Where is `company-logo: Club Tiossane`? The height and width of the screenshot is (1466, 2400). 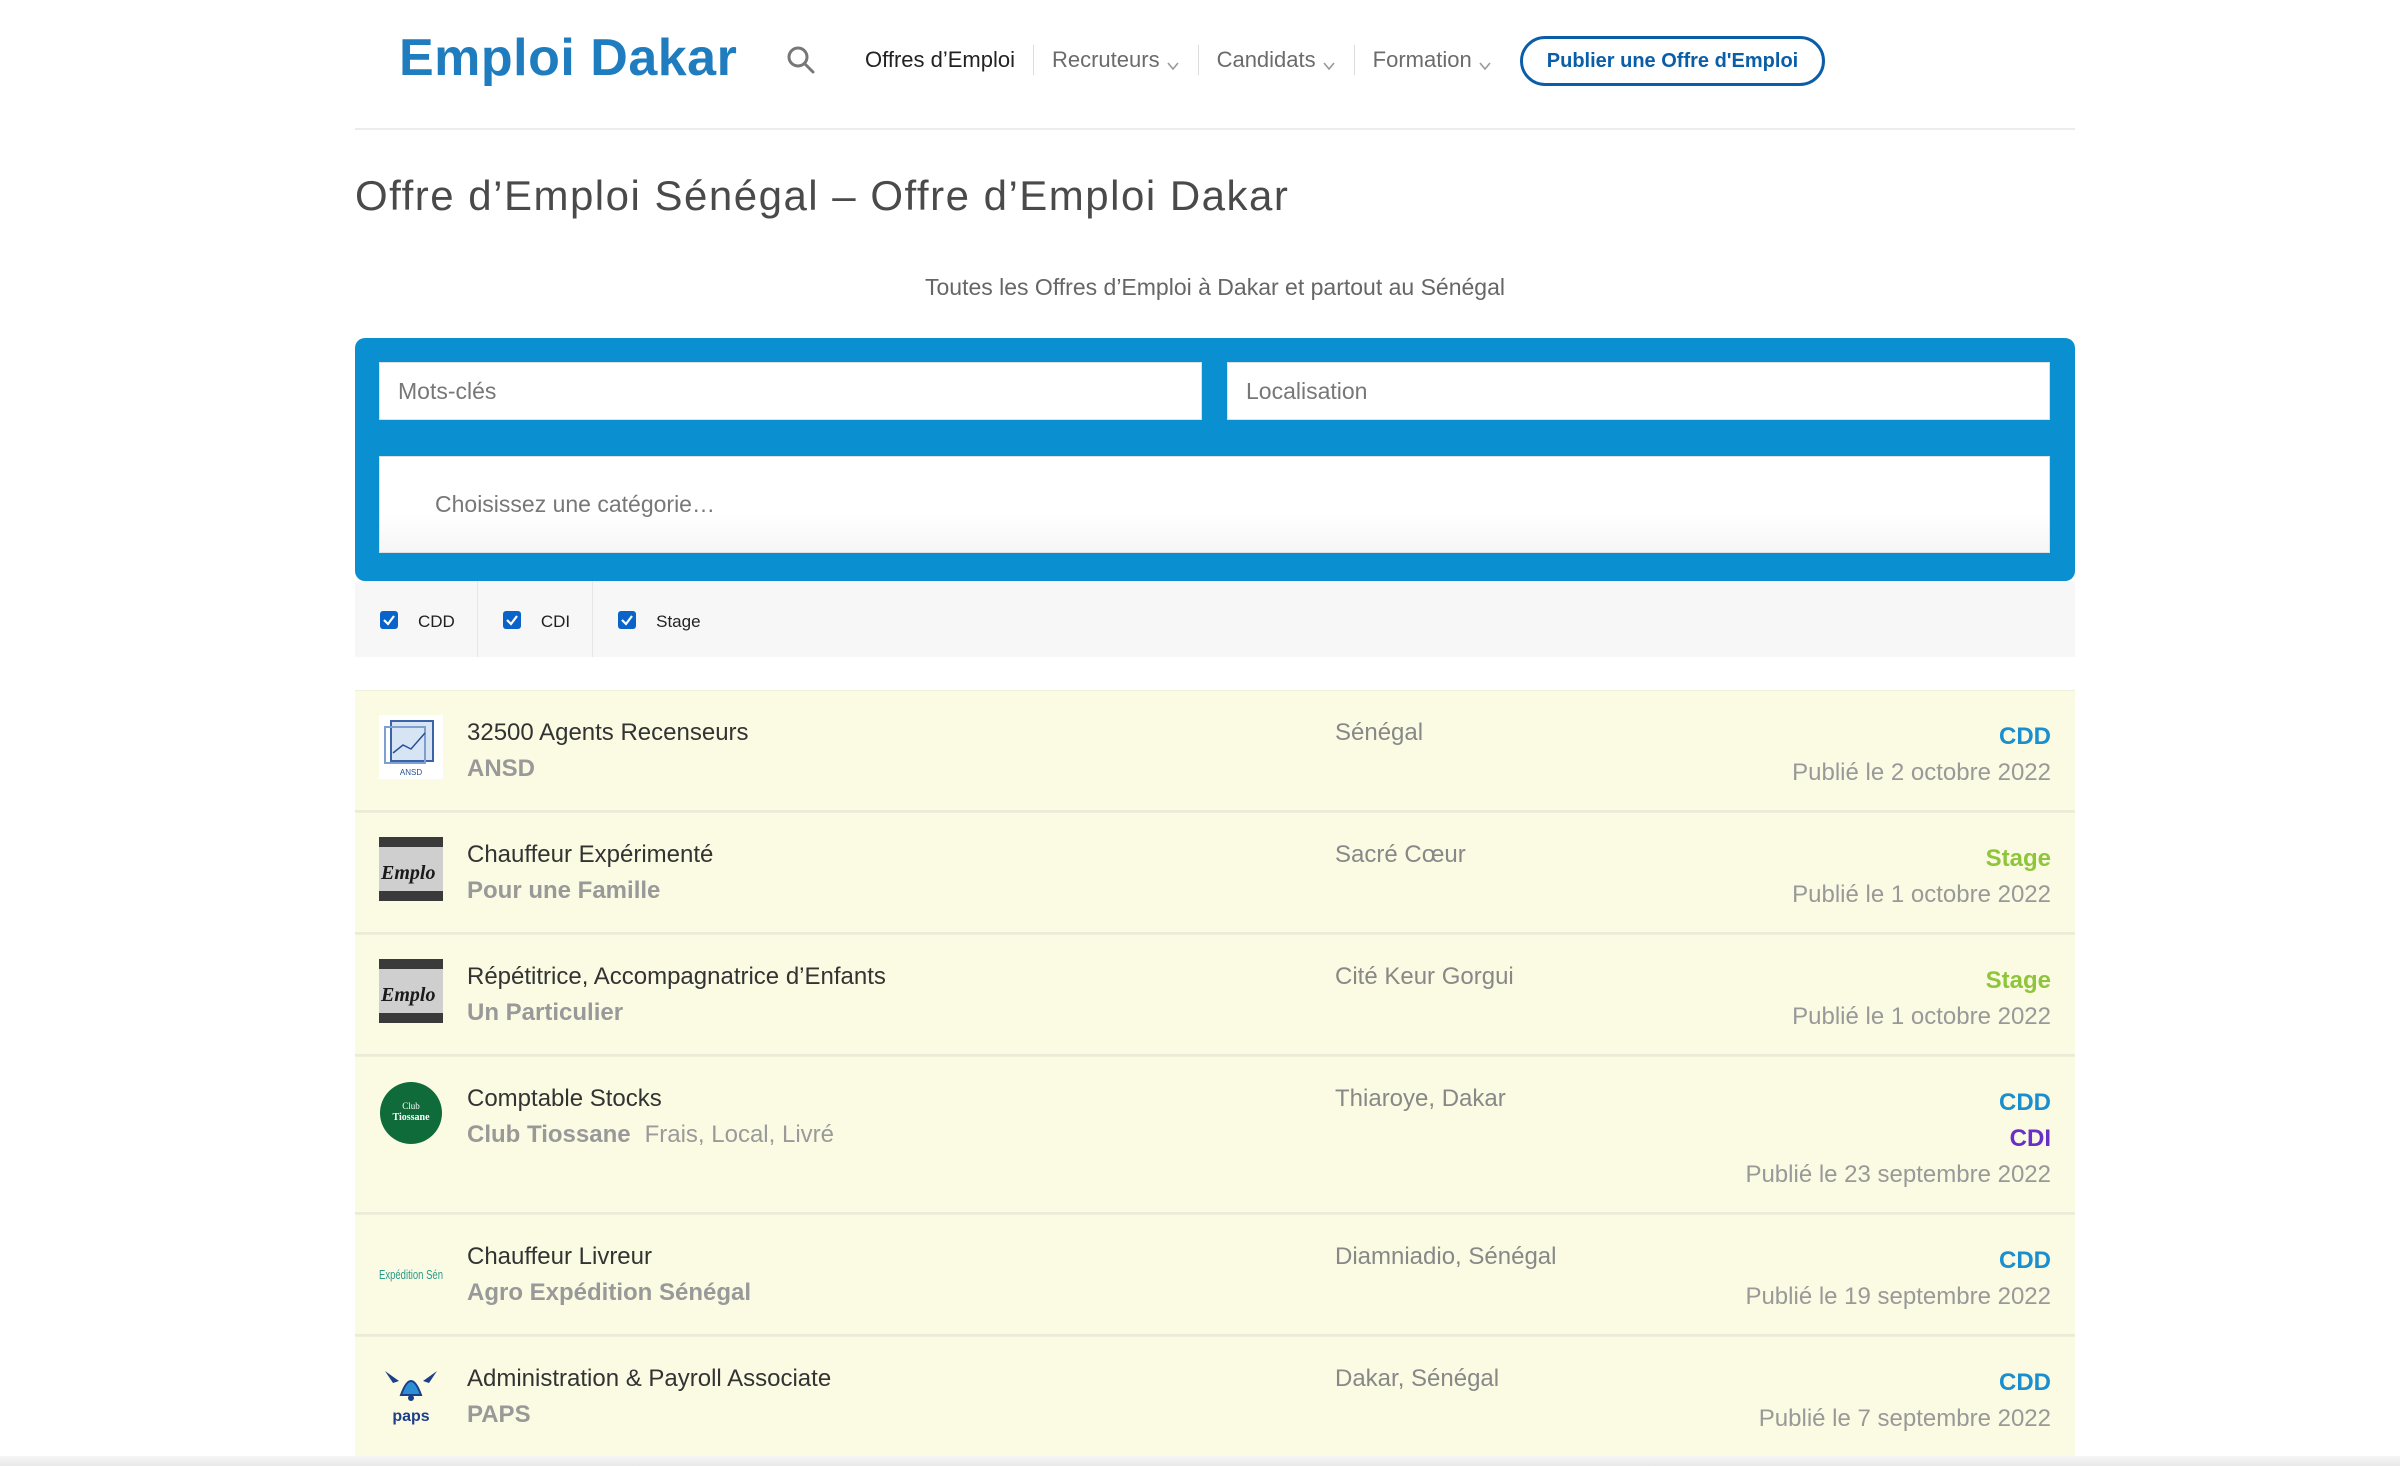
company-logo: Club Tiossane is located at coordinates (411, 1113).